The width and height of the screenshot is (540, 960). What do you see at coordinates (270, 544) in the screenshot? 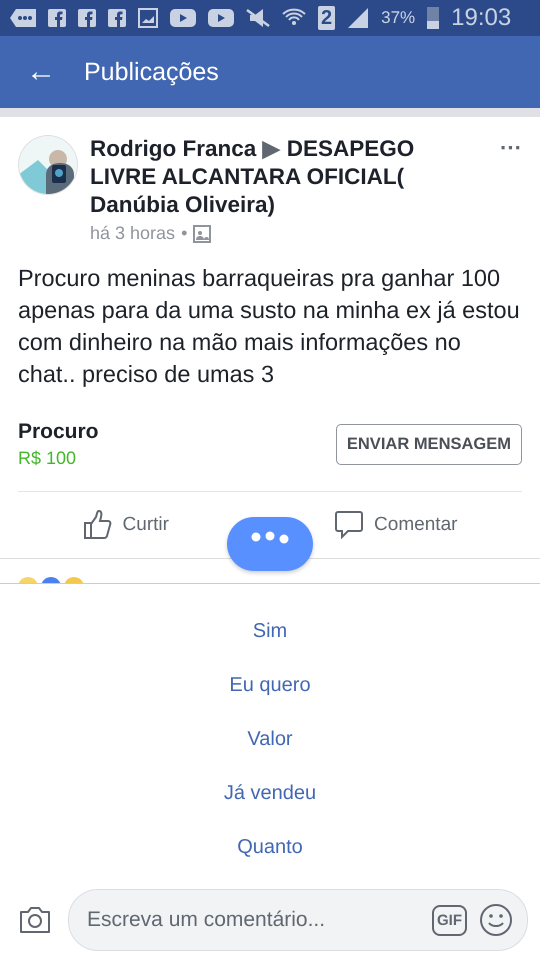
I see `more-button` at bounding box center [270, 544].